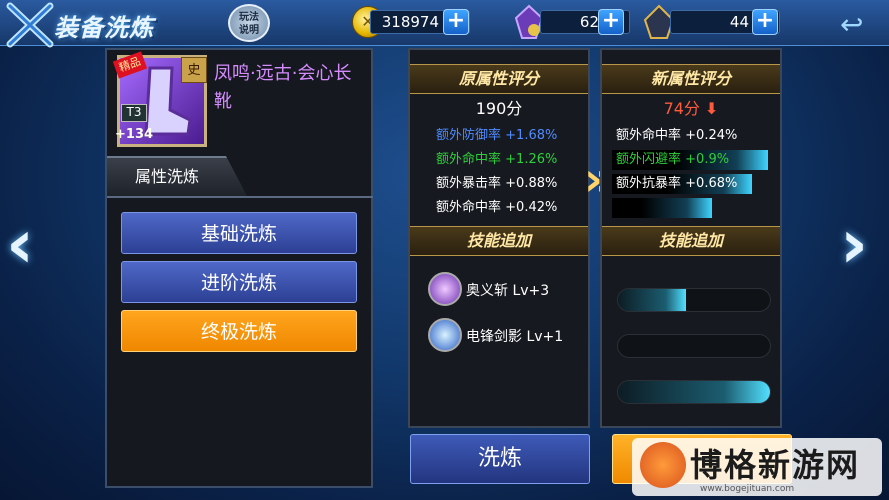 The image size is (889, 500). What do you see at coordinates (134, 134) in the screenshot?
I see `enhance-level: +134` at bounding box center [134, 134].